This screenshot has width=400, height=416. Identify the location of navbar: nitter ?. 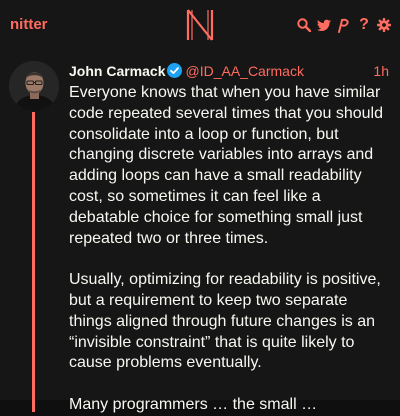
(200, 25).